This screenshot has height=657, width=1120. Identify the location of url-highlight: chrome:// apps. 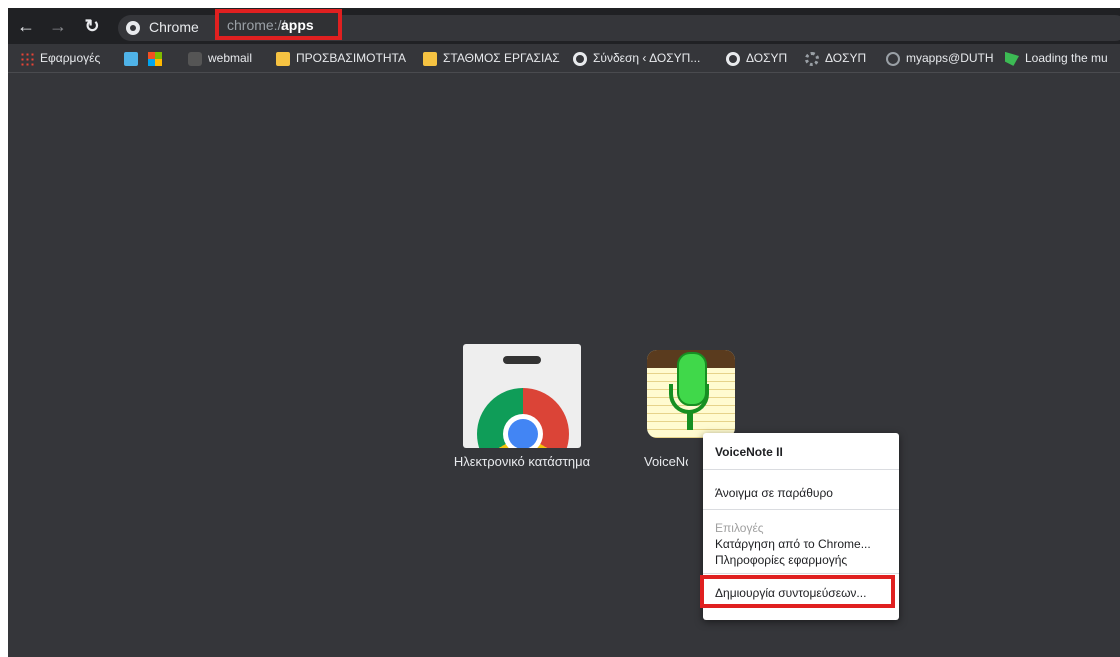
(278, 24).